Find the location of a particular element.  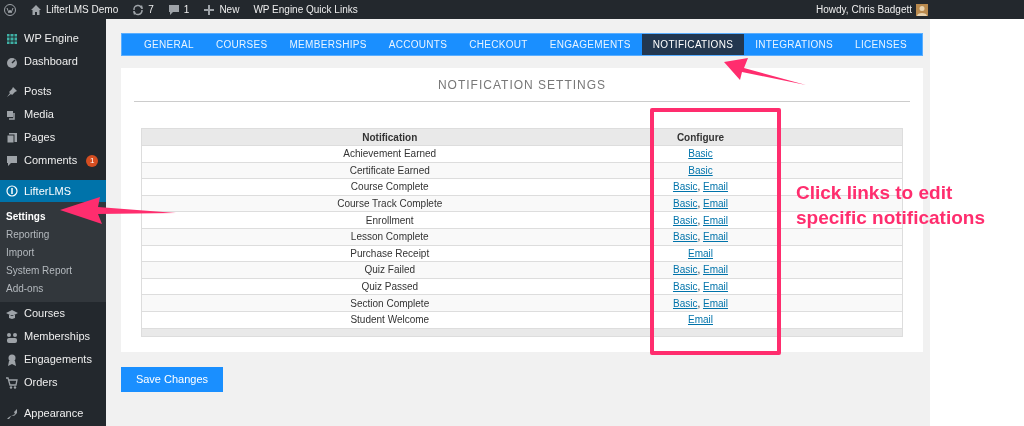

info-icon is located at coordinates (12, 191).